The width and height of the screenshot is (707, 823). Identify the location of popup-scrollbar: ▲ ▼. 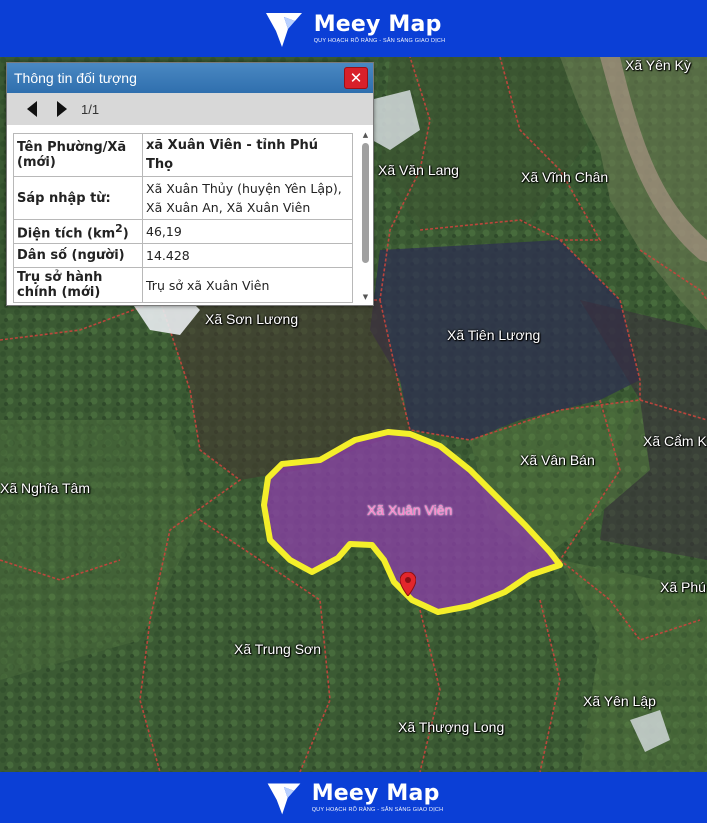
(365, 216).